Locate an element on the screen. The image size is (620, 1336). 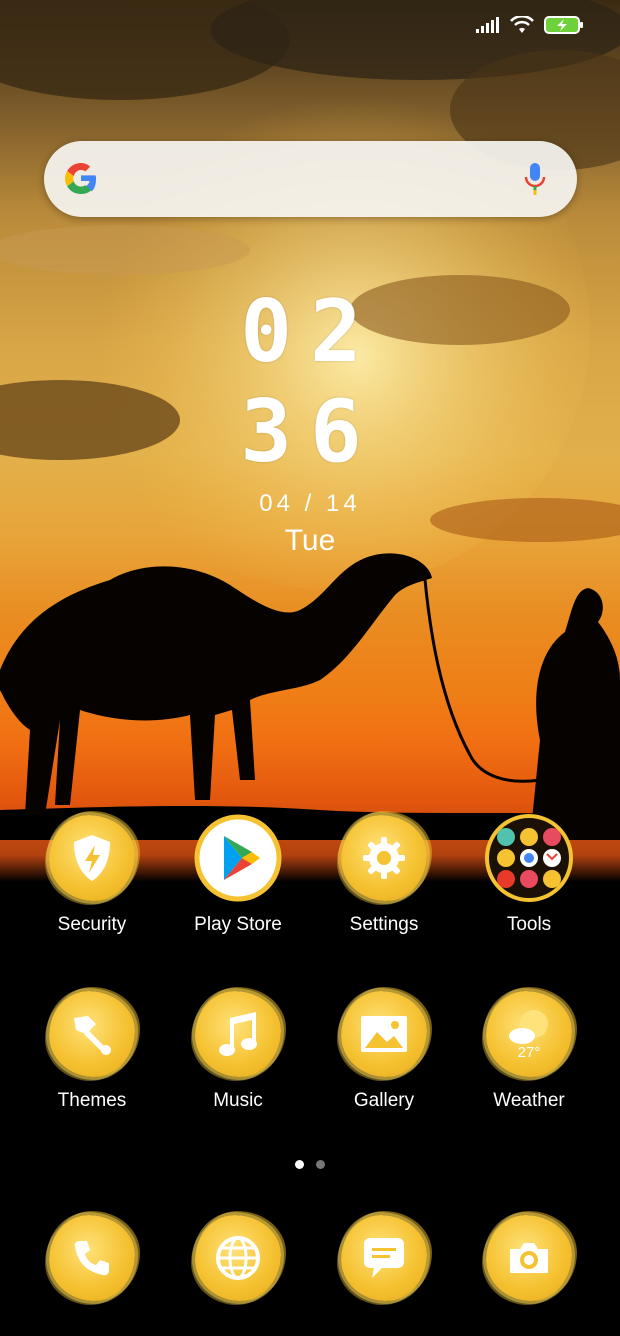
wifi-icon is located at coordinates (522, 24).